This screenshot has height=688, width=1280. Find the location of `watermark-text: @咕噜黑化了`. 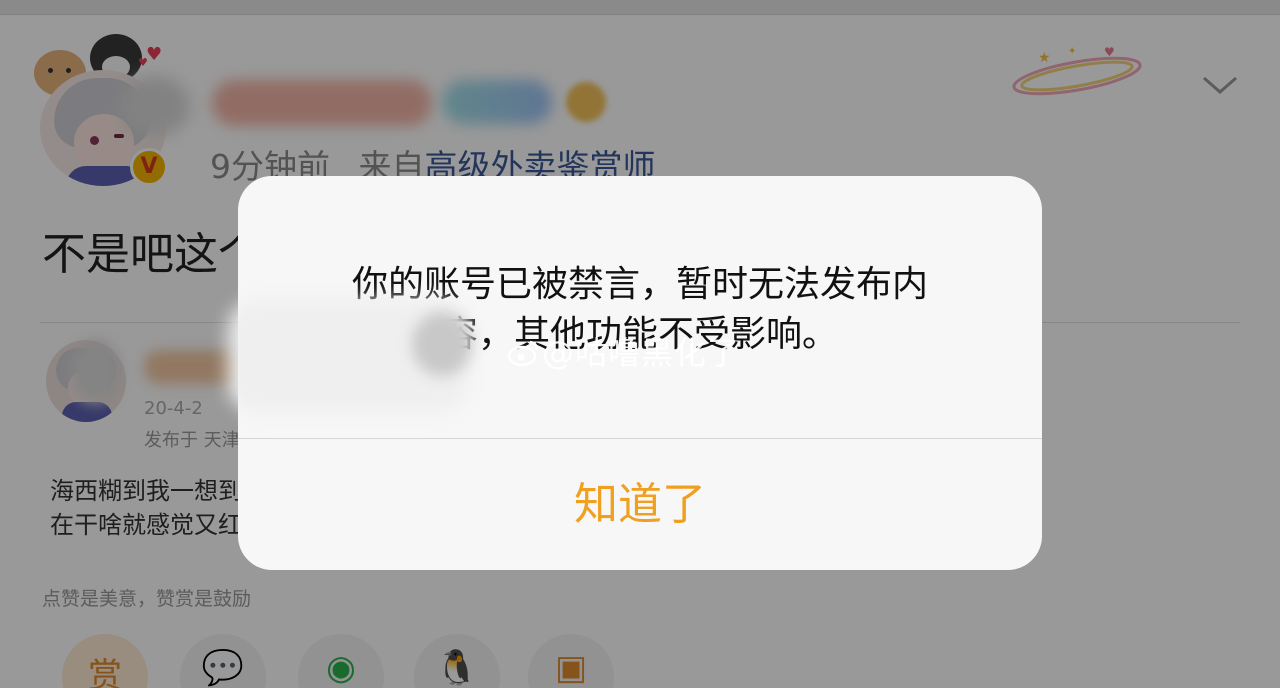

watermark-text: @咕噜黑化了 is located at coordinates (641, 353).